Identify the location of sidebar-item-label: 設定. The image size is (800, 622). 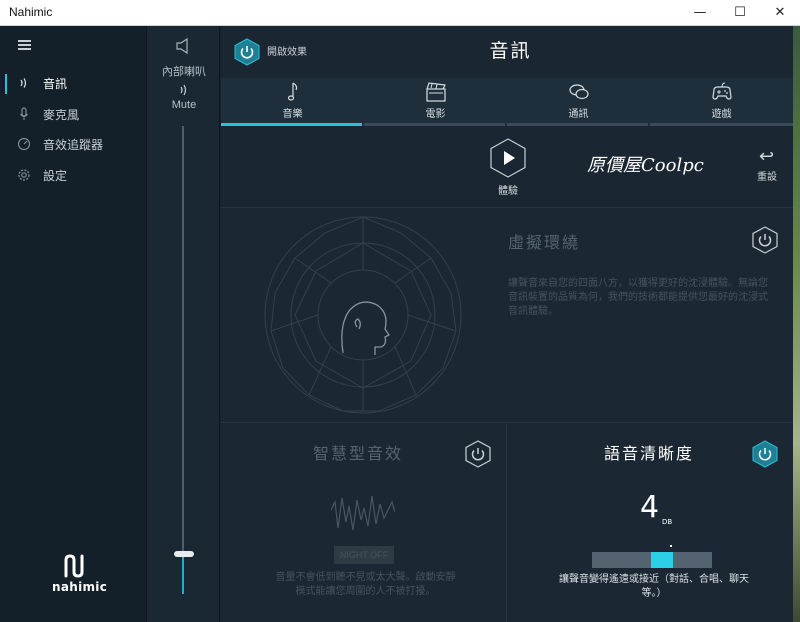
(55, 176).